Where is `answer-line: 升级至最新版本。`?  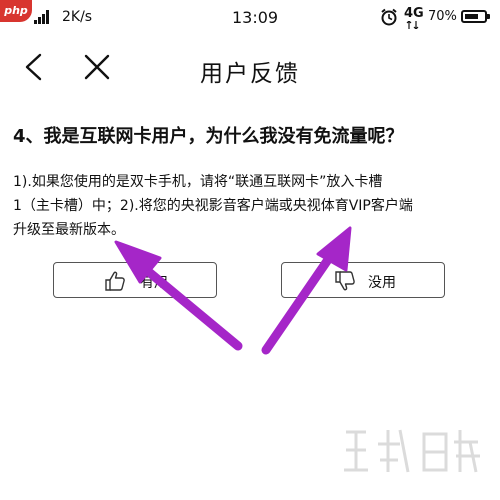 answer-line: 升级至最新版本。 is located at coordinates (69, 230).